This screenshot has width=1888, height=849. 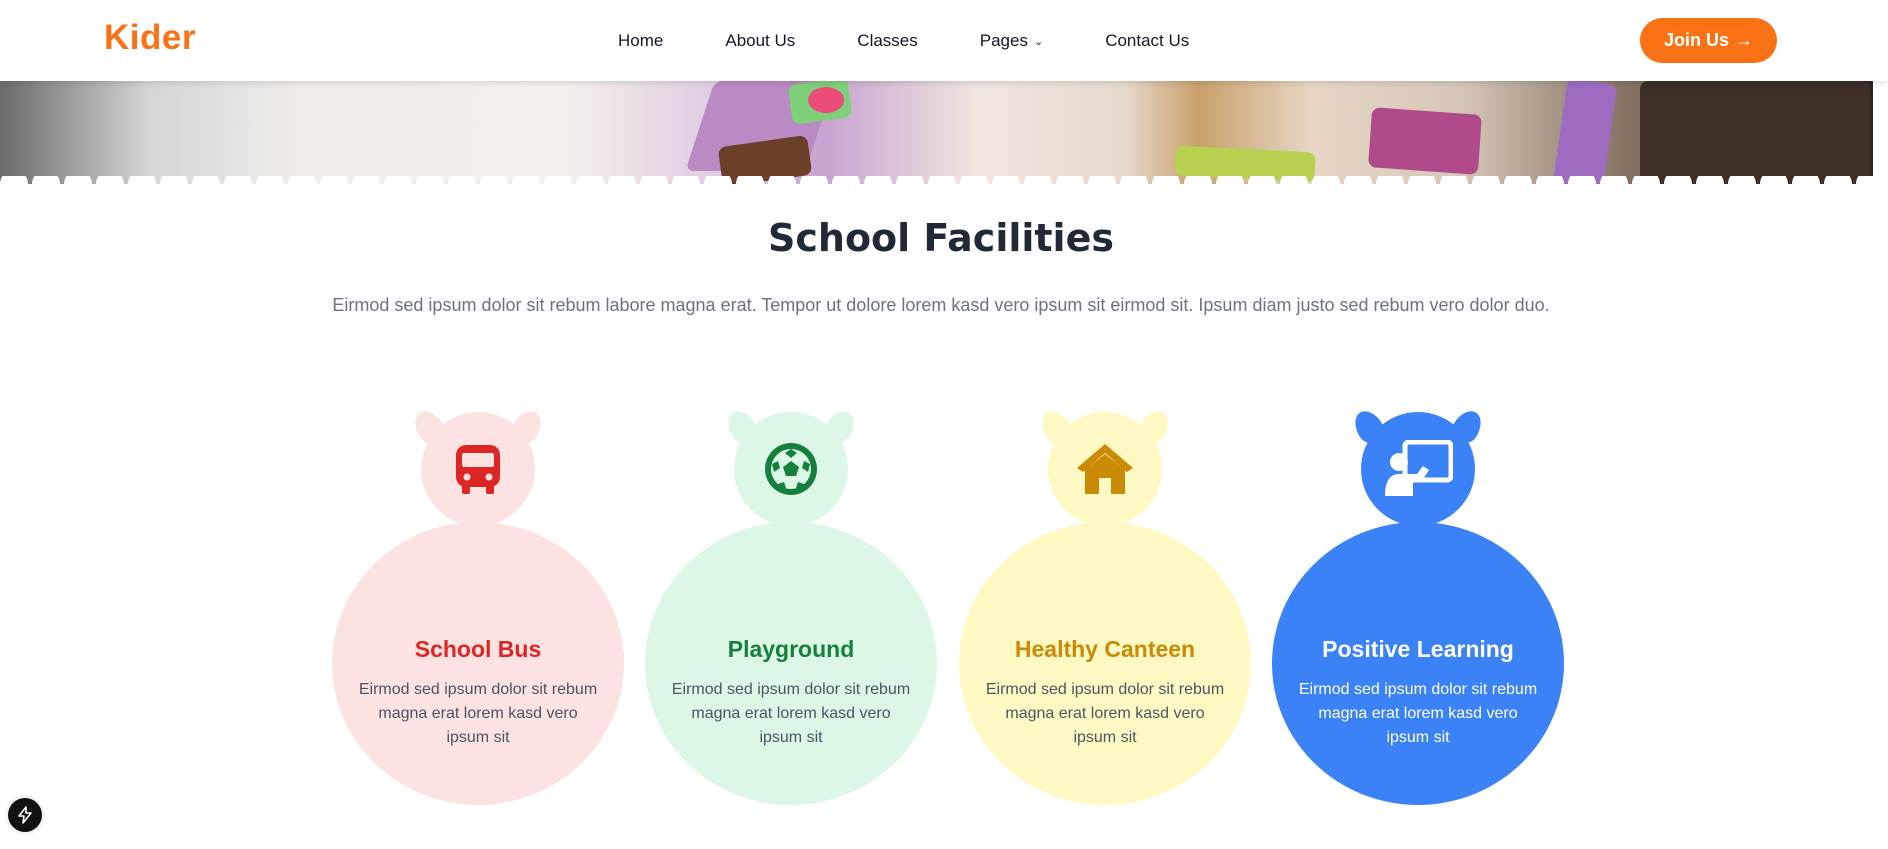 I want to click on nav-home-label: Home, so click(x=641, y=40).